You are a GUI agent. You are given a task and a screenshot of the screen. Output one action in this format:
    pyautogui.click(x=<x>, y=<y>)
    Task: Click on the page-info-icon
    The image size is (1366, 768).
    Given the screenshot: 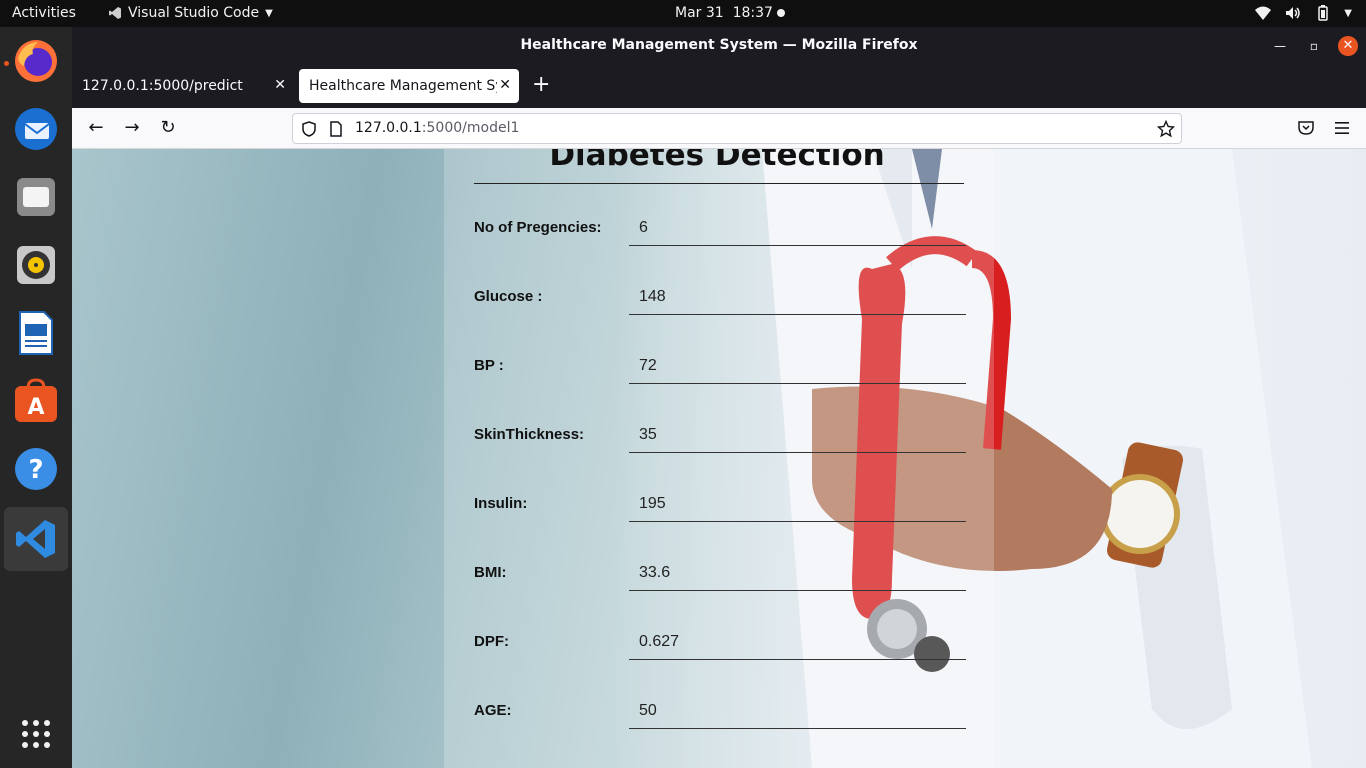 What is the action you would take?
    pyautogui.click(x=336, y=129)
    